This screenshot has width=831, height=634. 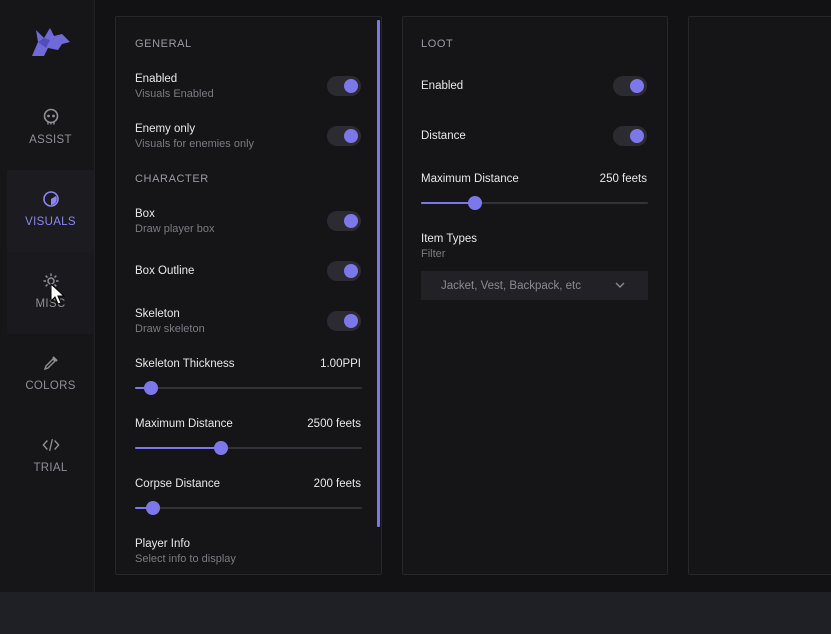 I want to click on nav-trial-label: TRIAL, so click(x=50, y=468).